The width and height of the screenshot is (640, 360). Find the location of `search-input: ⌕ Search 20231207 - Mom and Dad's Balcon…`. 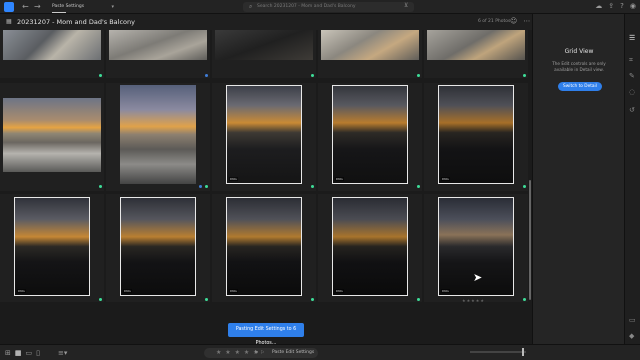

search-input: ⌕ Search 20231207 - Mom and Dad's Balcon… is located at coordinates (328, 7).